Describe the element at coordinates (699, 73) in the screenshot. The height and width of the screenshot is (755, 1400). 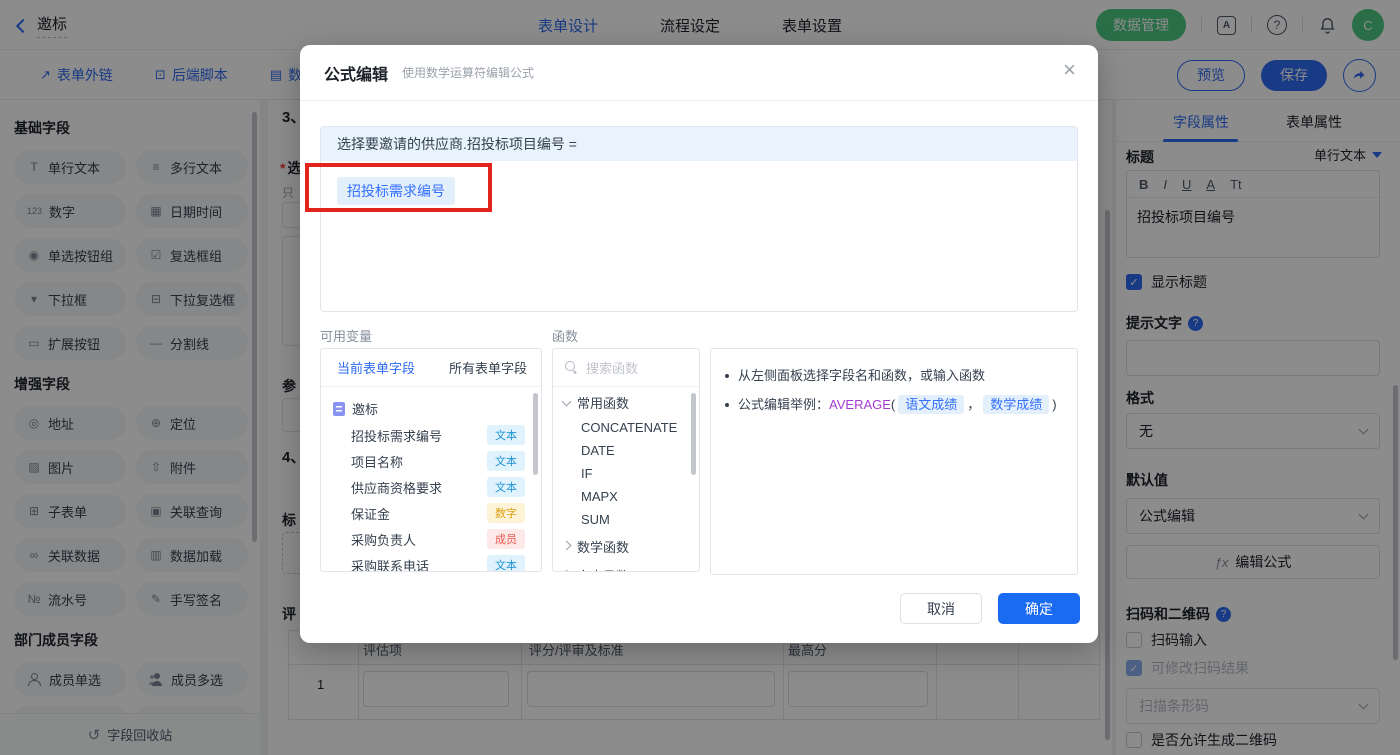
I see `modal-header: 公式编辑 使用数学运算符编辑公式 ×` at that location.